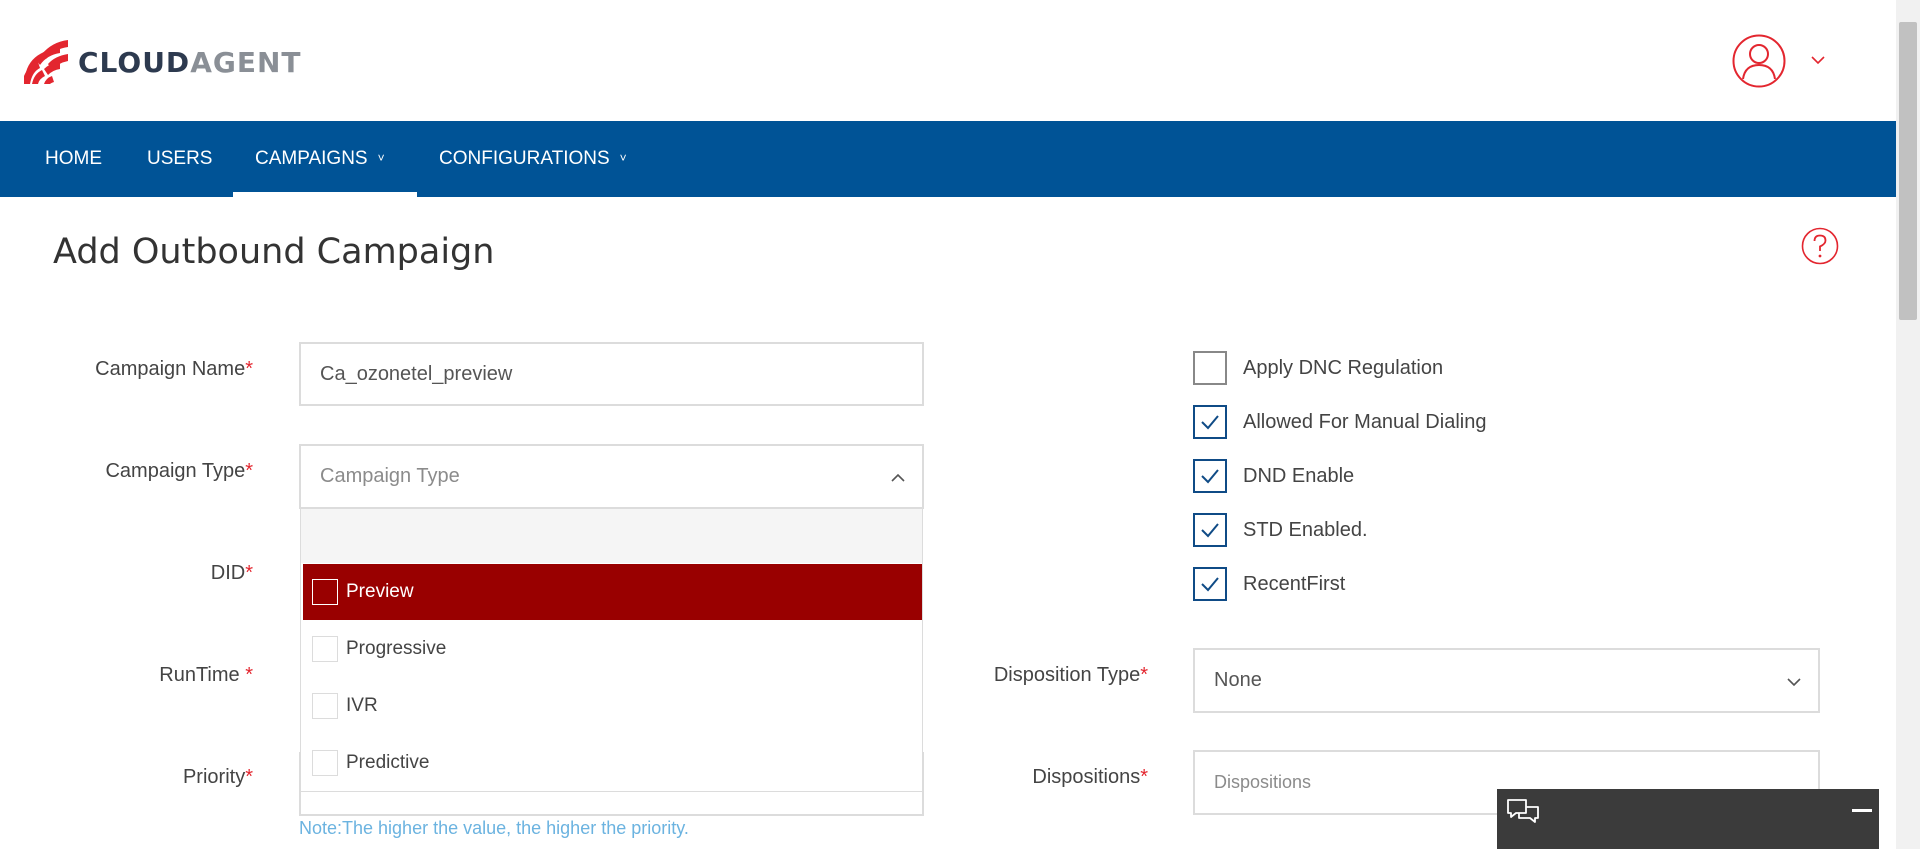 This screenshot has width=1920, height=849. I want to click on option-preview: Preview, so click(612, 592).